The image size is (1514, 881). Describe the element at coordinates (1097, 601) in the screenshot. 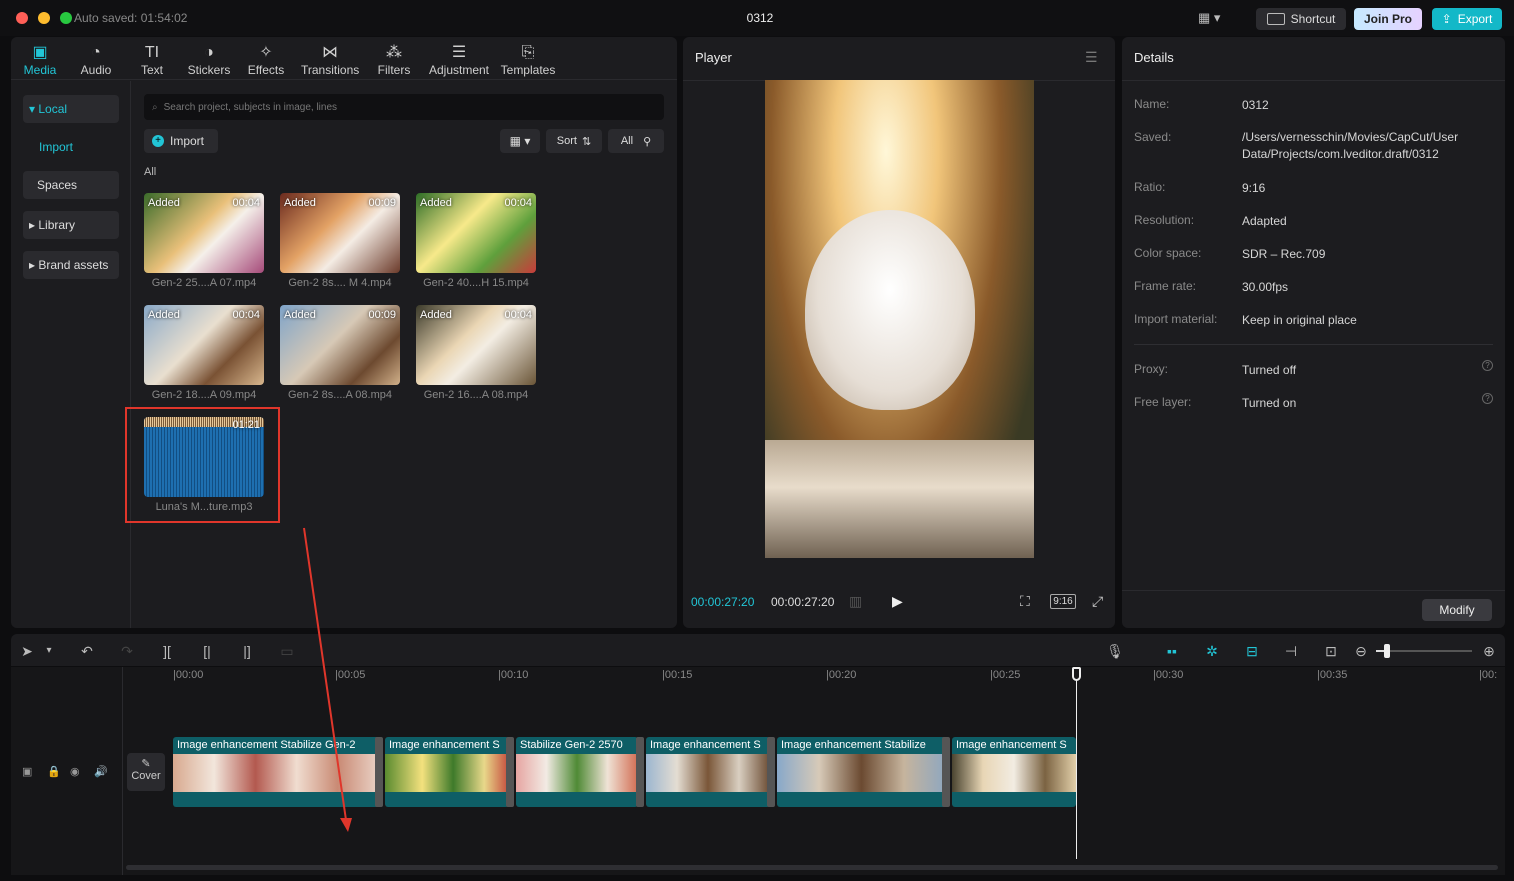

I see `fullscreen-icon: ⤢` at that location.